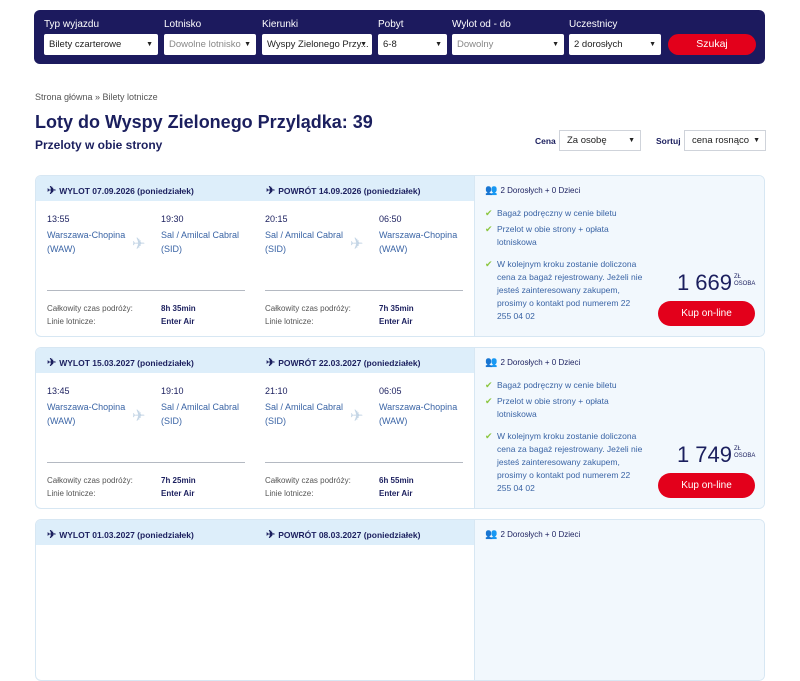 The height and width of the screenshot is (681, 800). Describe the element at coordinates (396, 308) in the screenshot. I see `duration-value: 7h 35min` at that location.